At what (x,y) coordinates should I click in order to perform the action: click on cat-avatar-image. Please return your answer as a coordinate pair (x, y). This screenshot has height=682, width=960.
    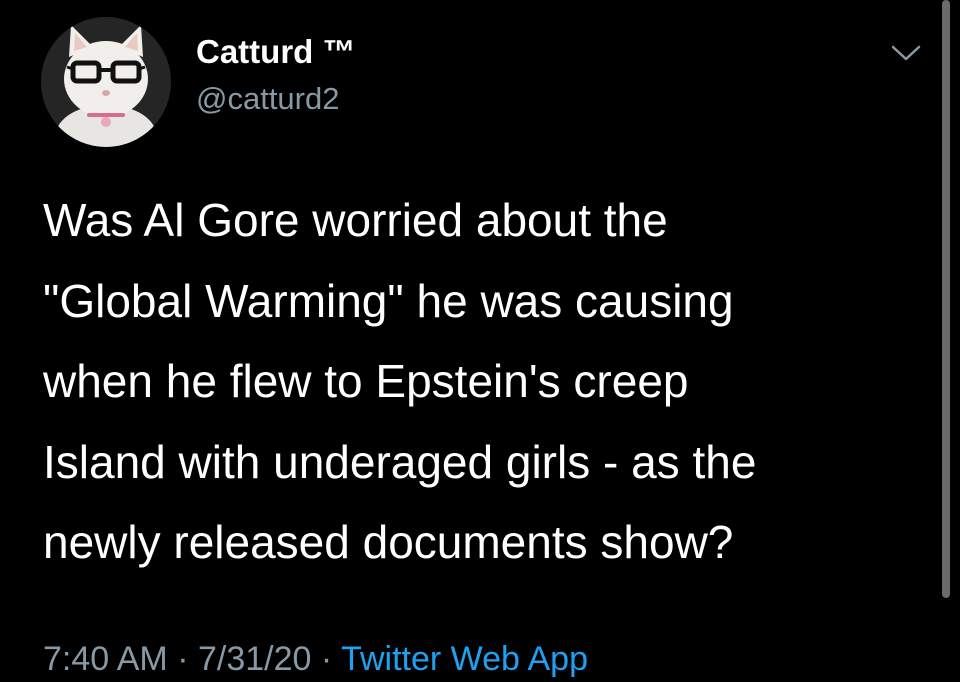
    Looking at the image, I should click on (106, 82).